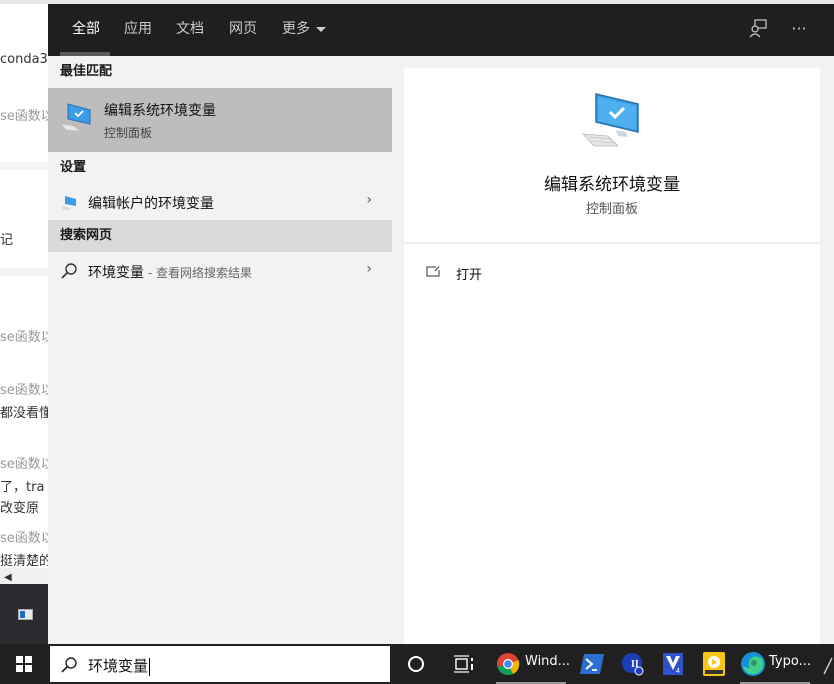 This screenshot has width=834, height=684. Describe the element at coordinates (469, 275) in the screenshot. I see `open-action-label: 打开` at that location.